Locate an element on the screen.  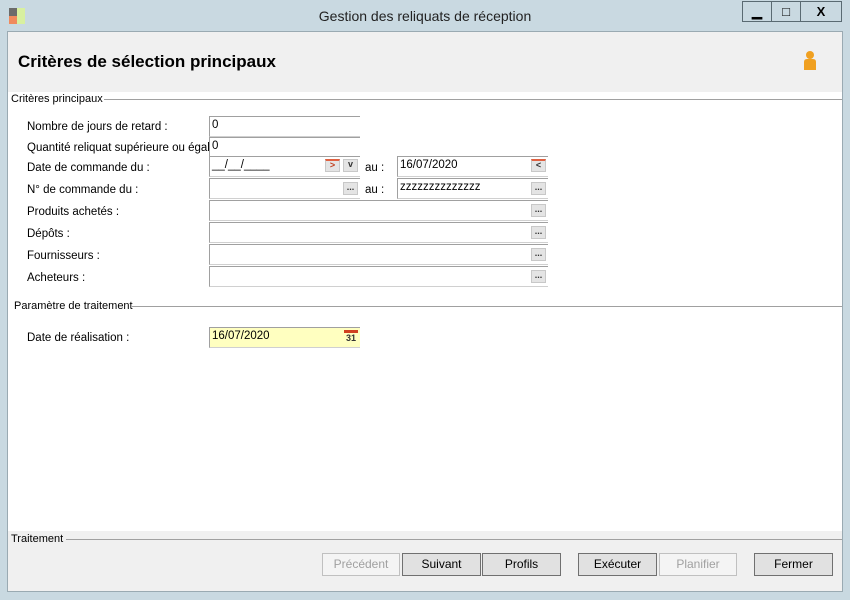
realisation-date-input: 16/07/2020 is located at coordinates (284, 337).